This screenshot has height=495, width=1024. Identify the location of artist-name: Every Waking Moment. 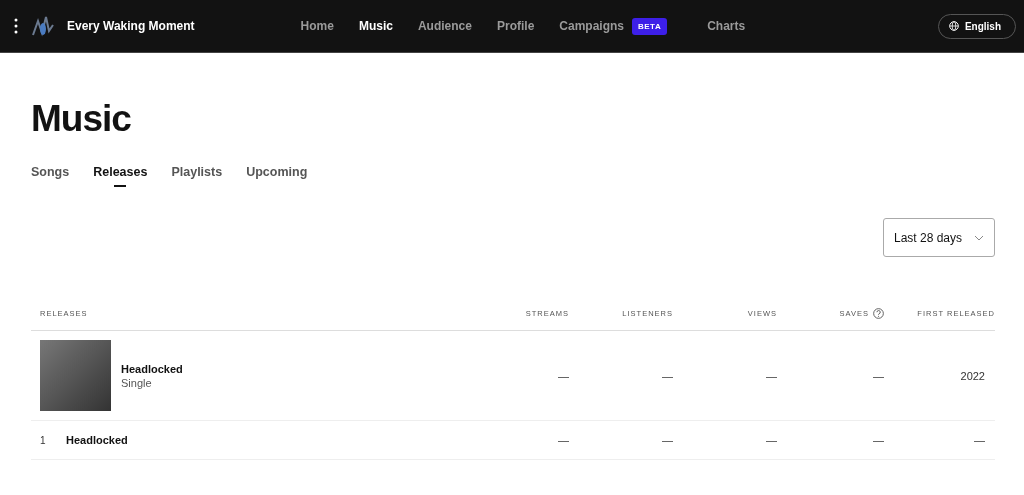
(131, 26).